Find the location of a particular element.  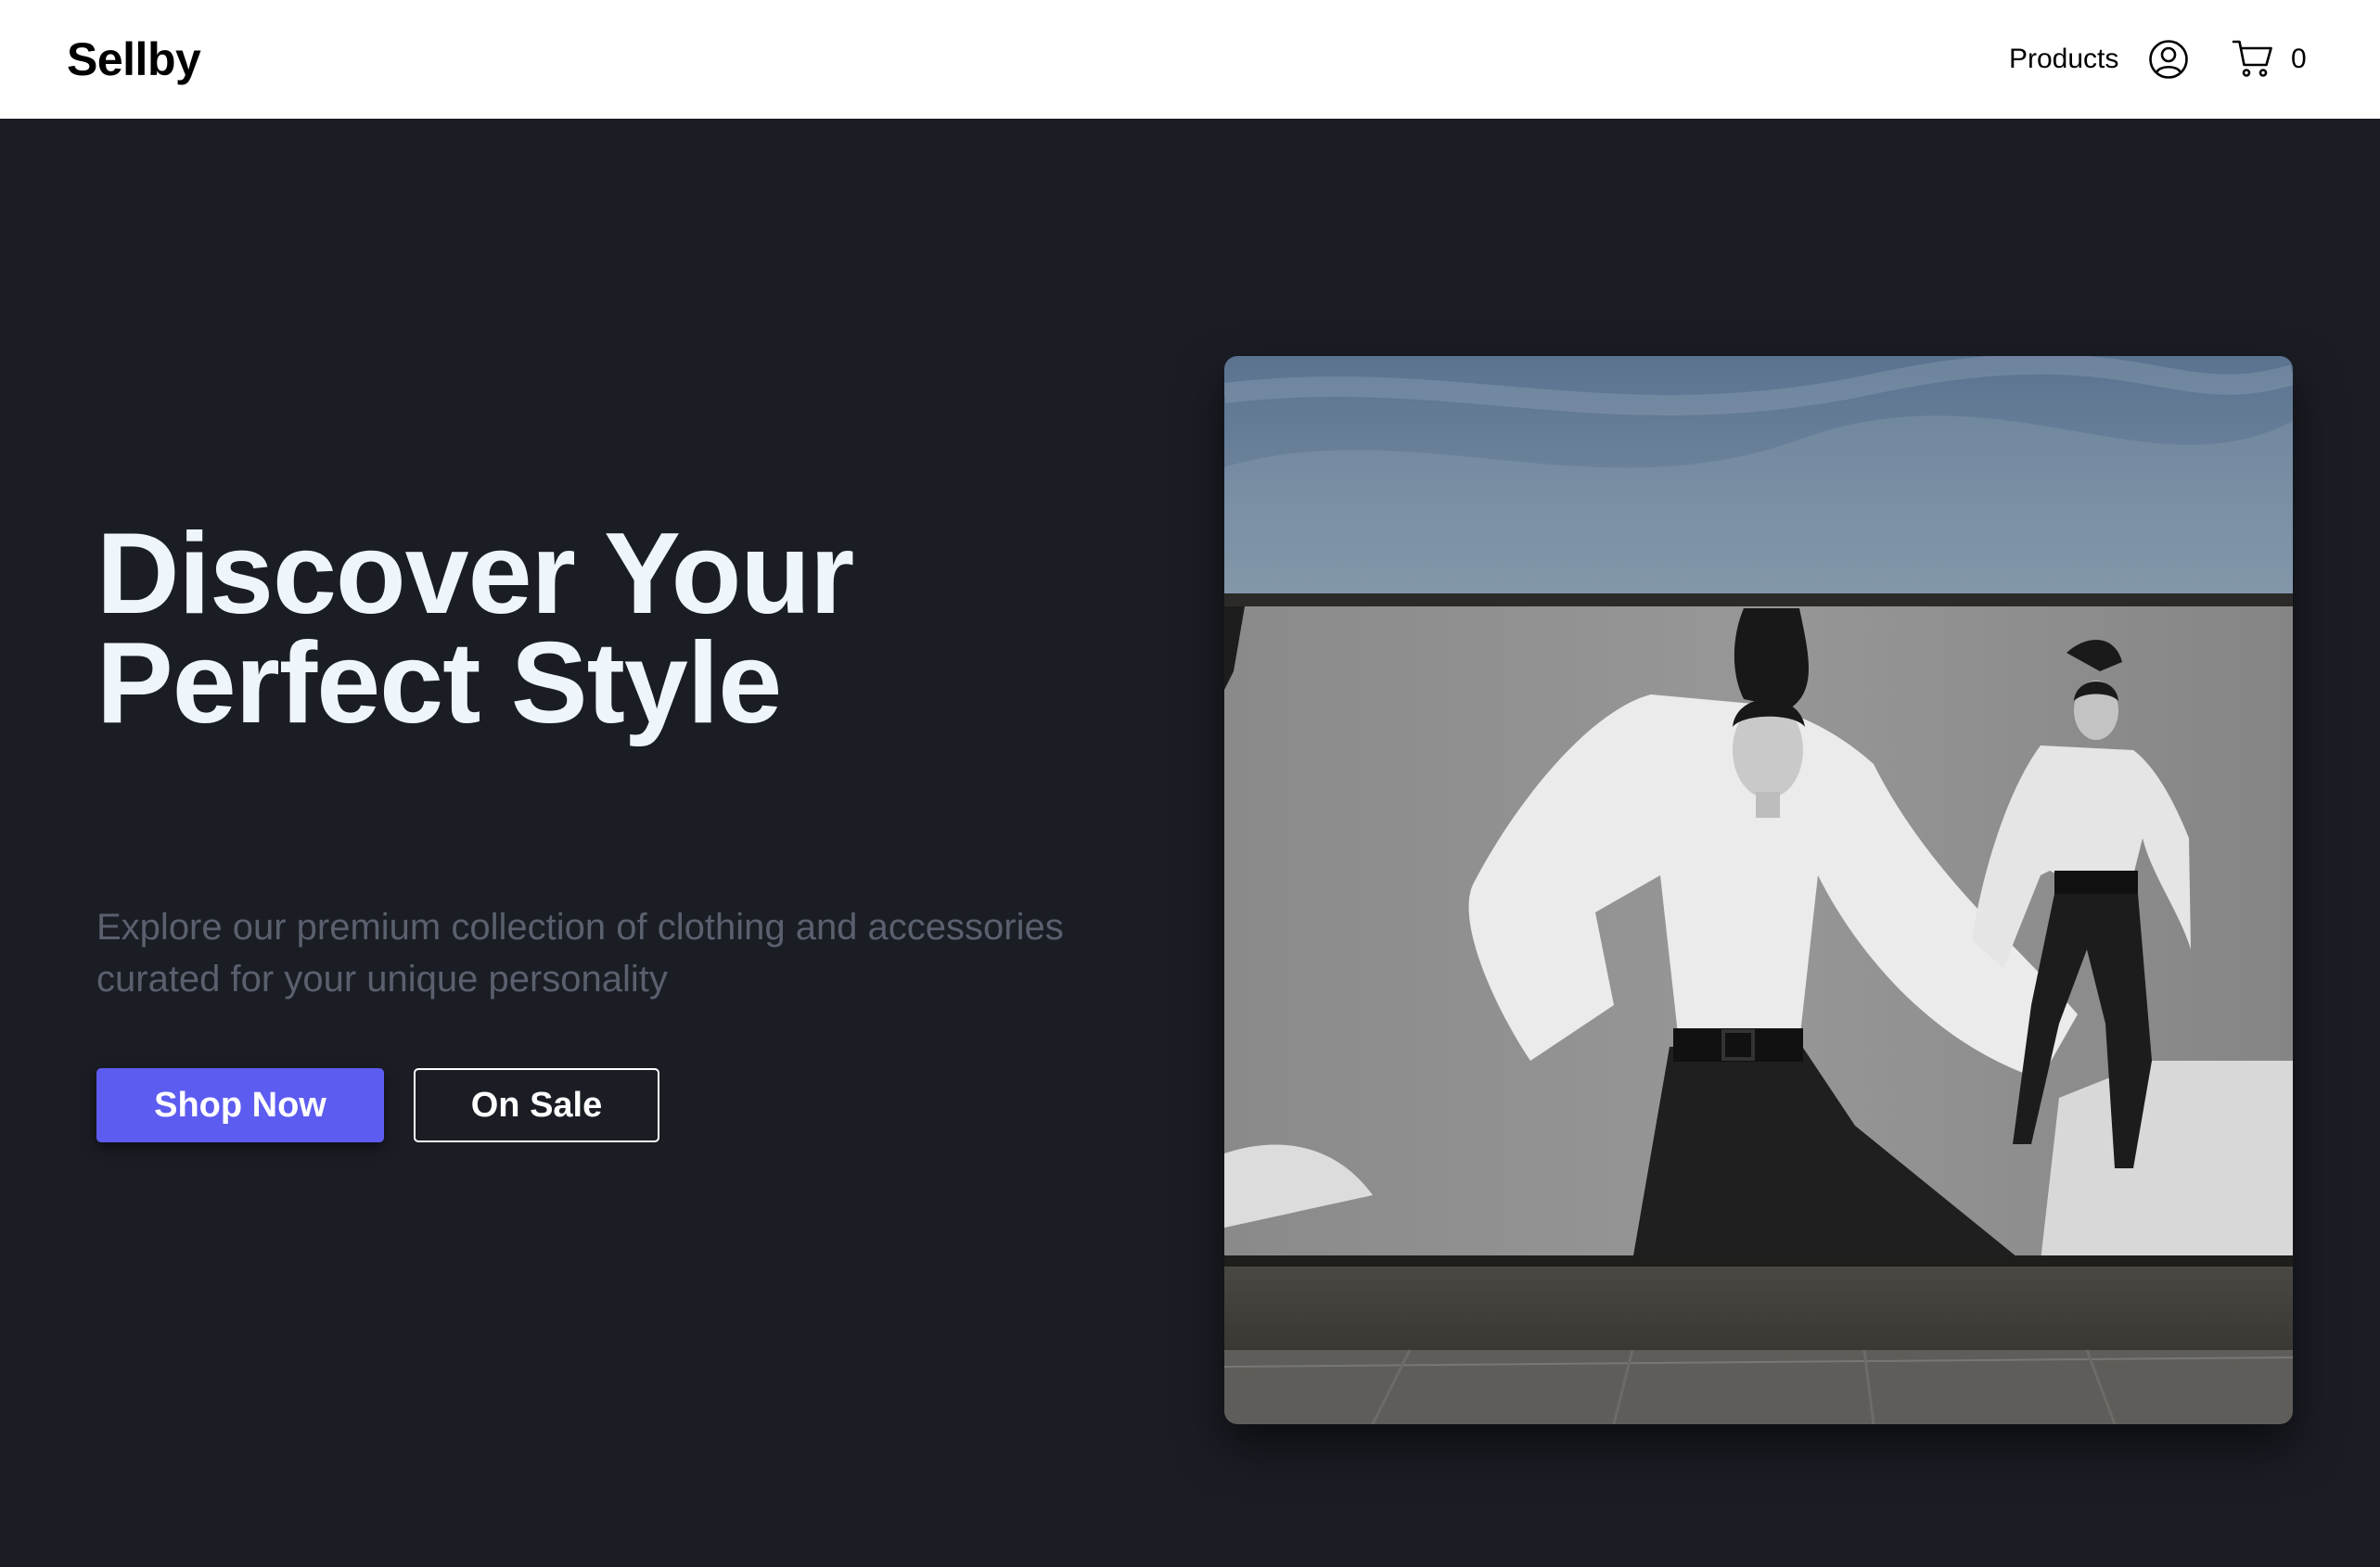

nav-link-products: Products is located at coordinates (2063, 59).